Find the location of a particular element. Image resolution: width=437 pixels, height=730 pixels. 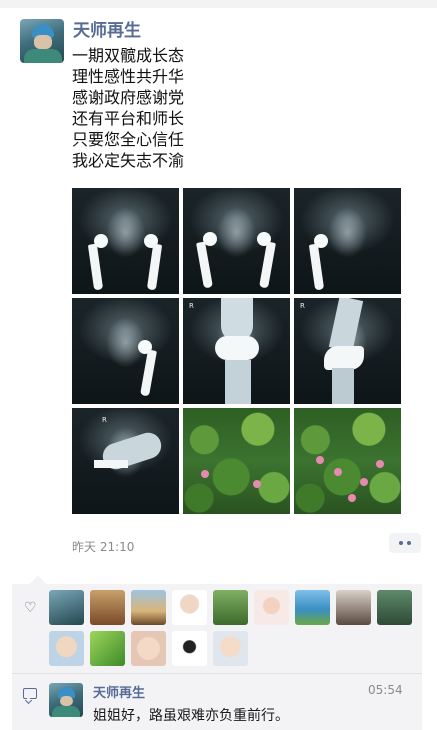

femur-bone is located at coordinates (346, 325).